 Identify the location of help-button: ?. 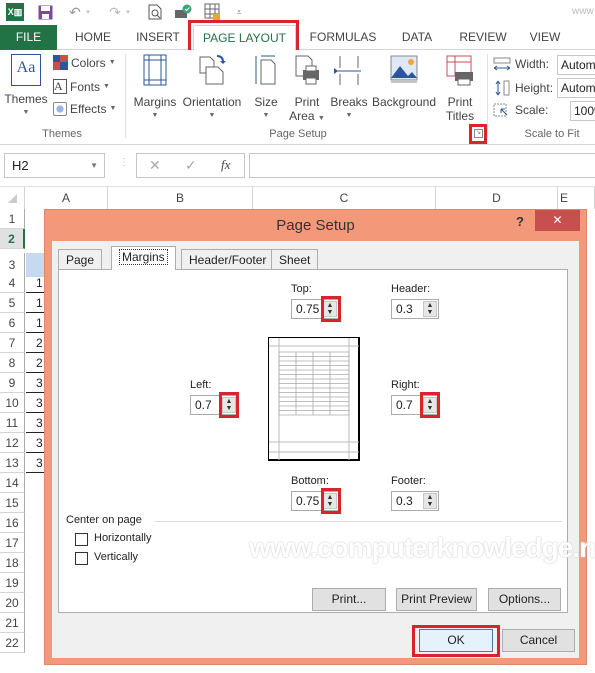
(520, 221).